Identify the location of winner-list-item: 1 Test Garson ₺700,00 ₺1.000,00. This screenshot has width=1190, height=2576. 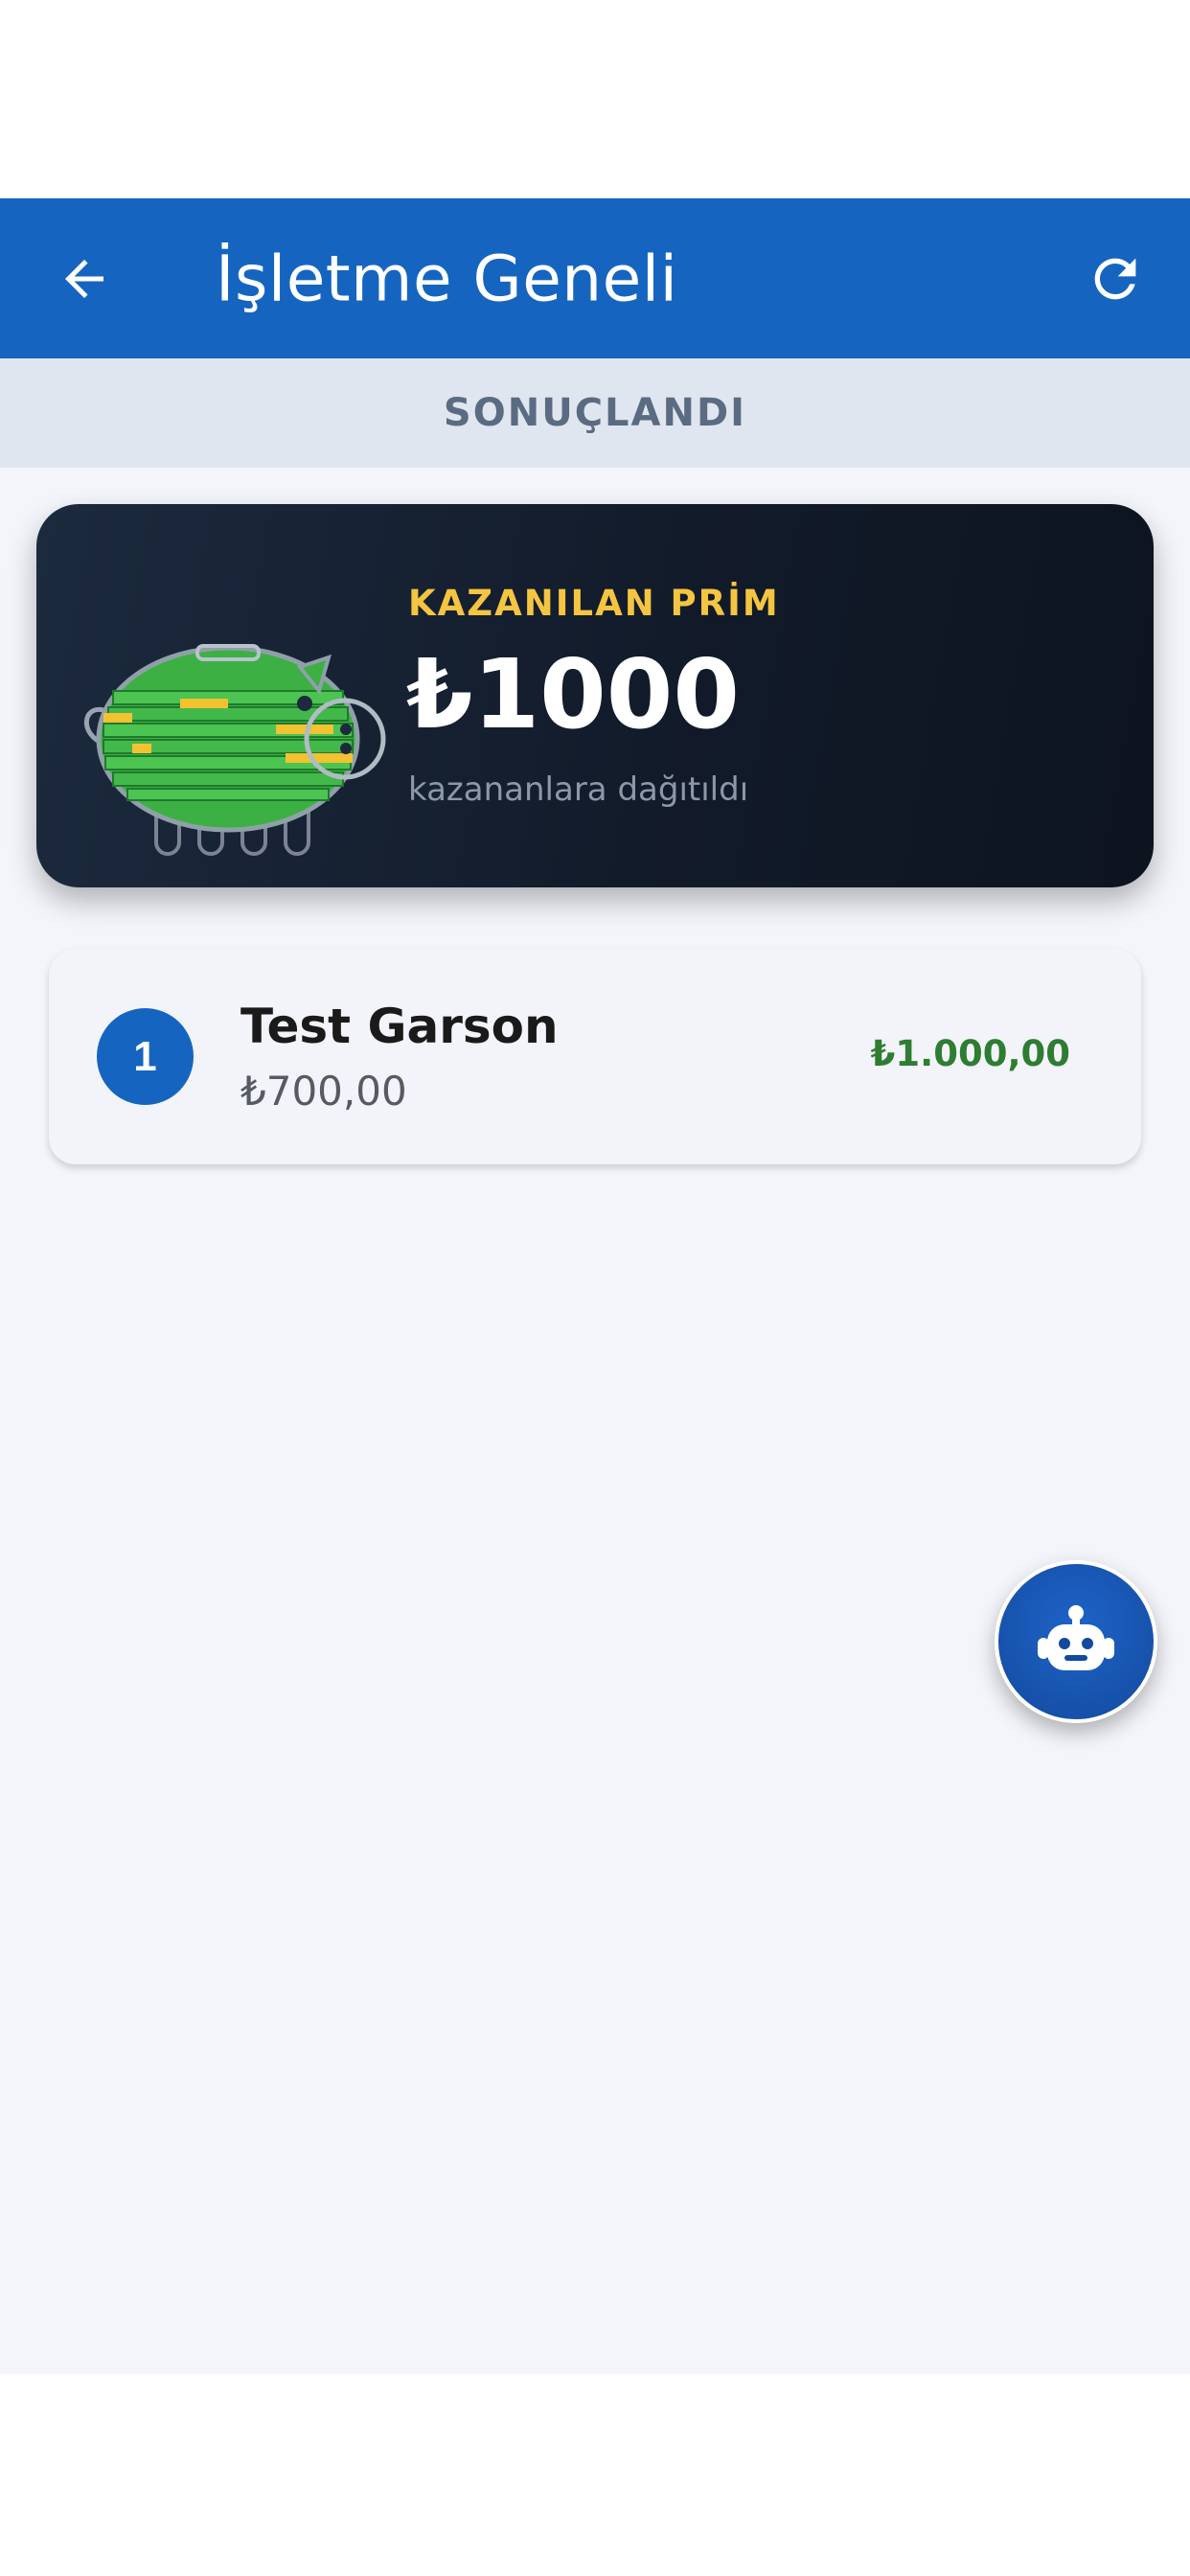
(595, 1056).